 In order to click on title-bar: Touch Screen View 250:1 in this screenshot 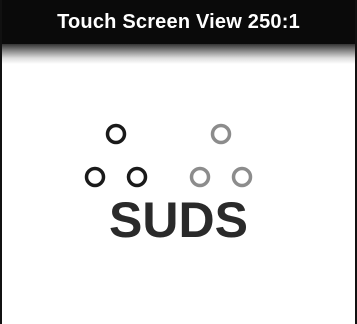, I will do `click(178, 22)`.